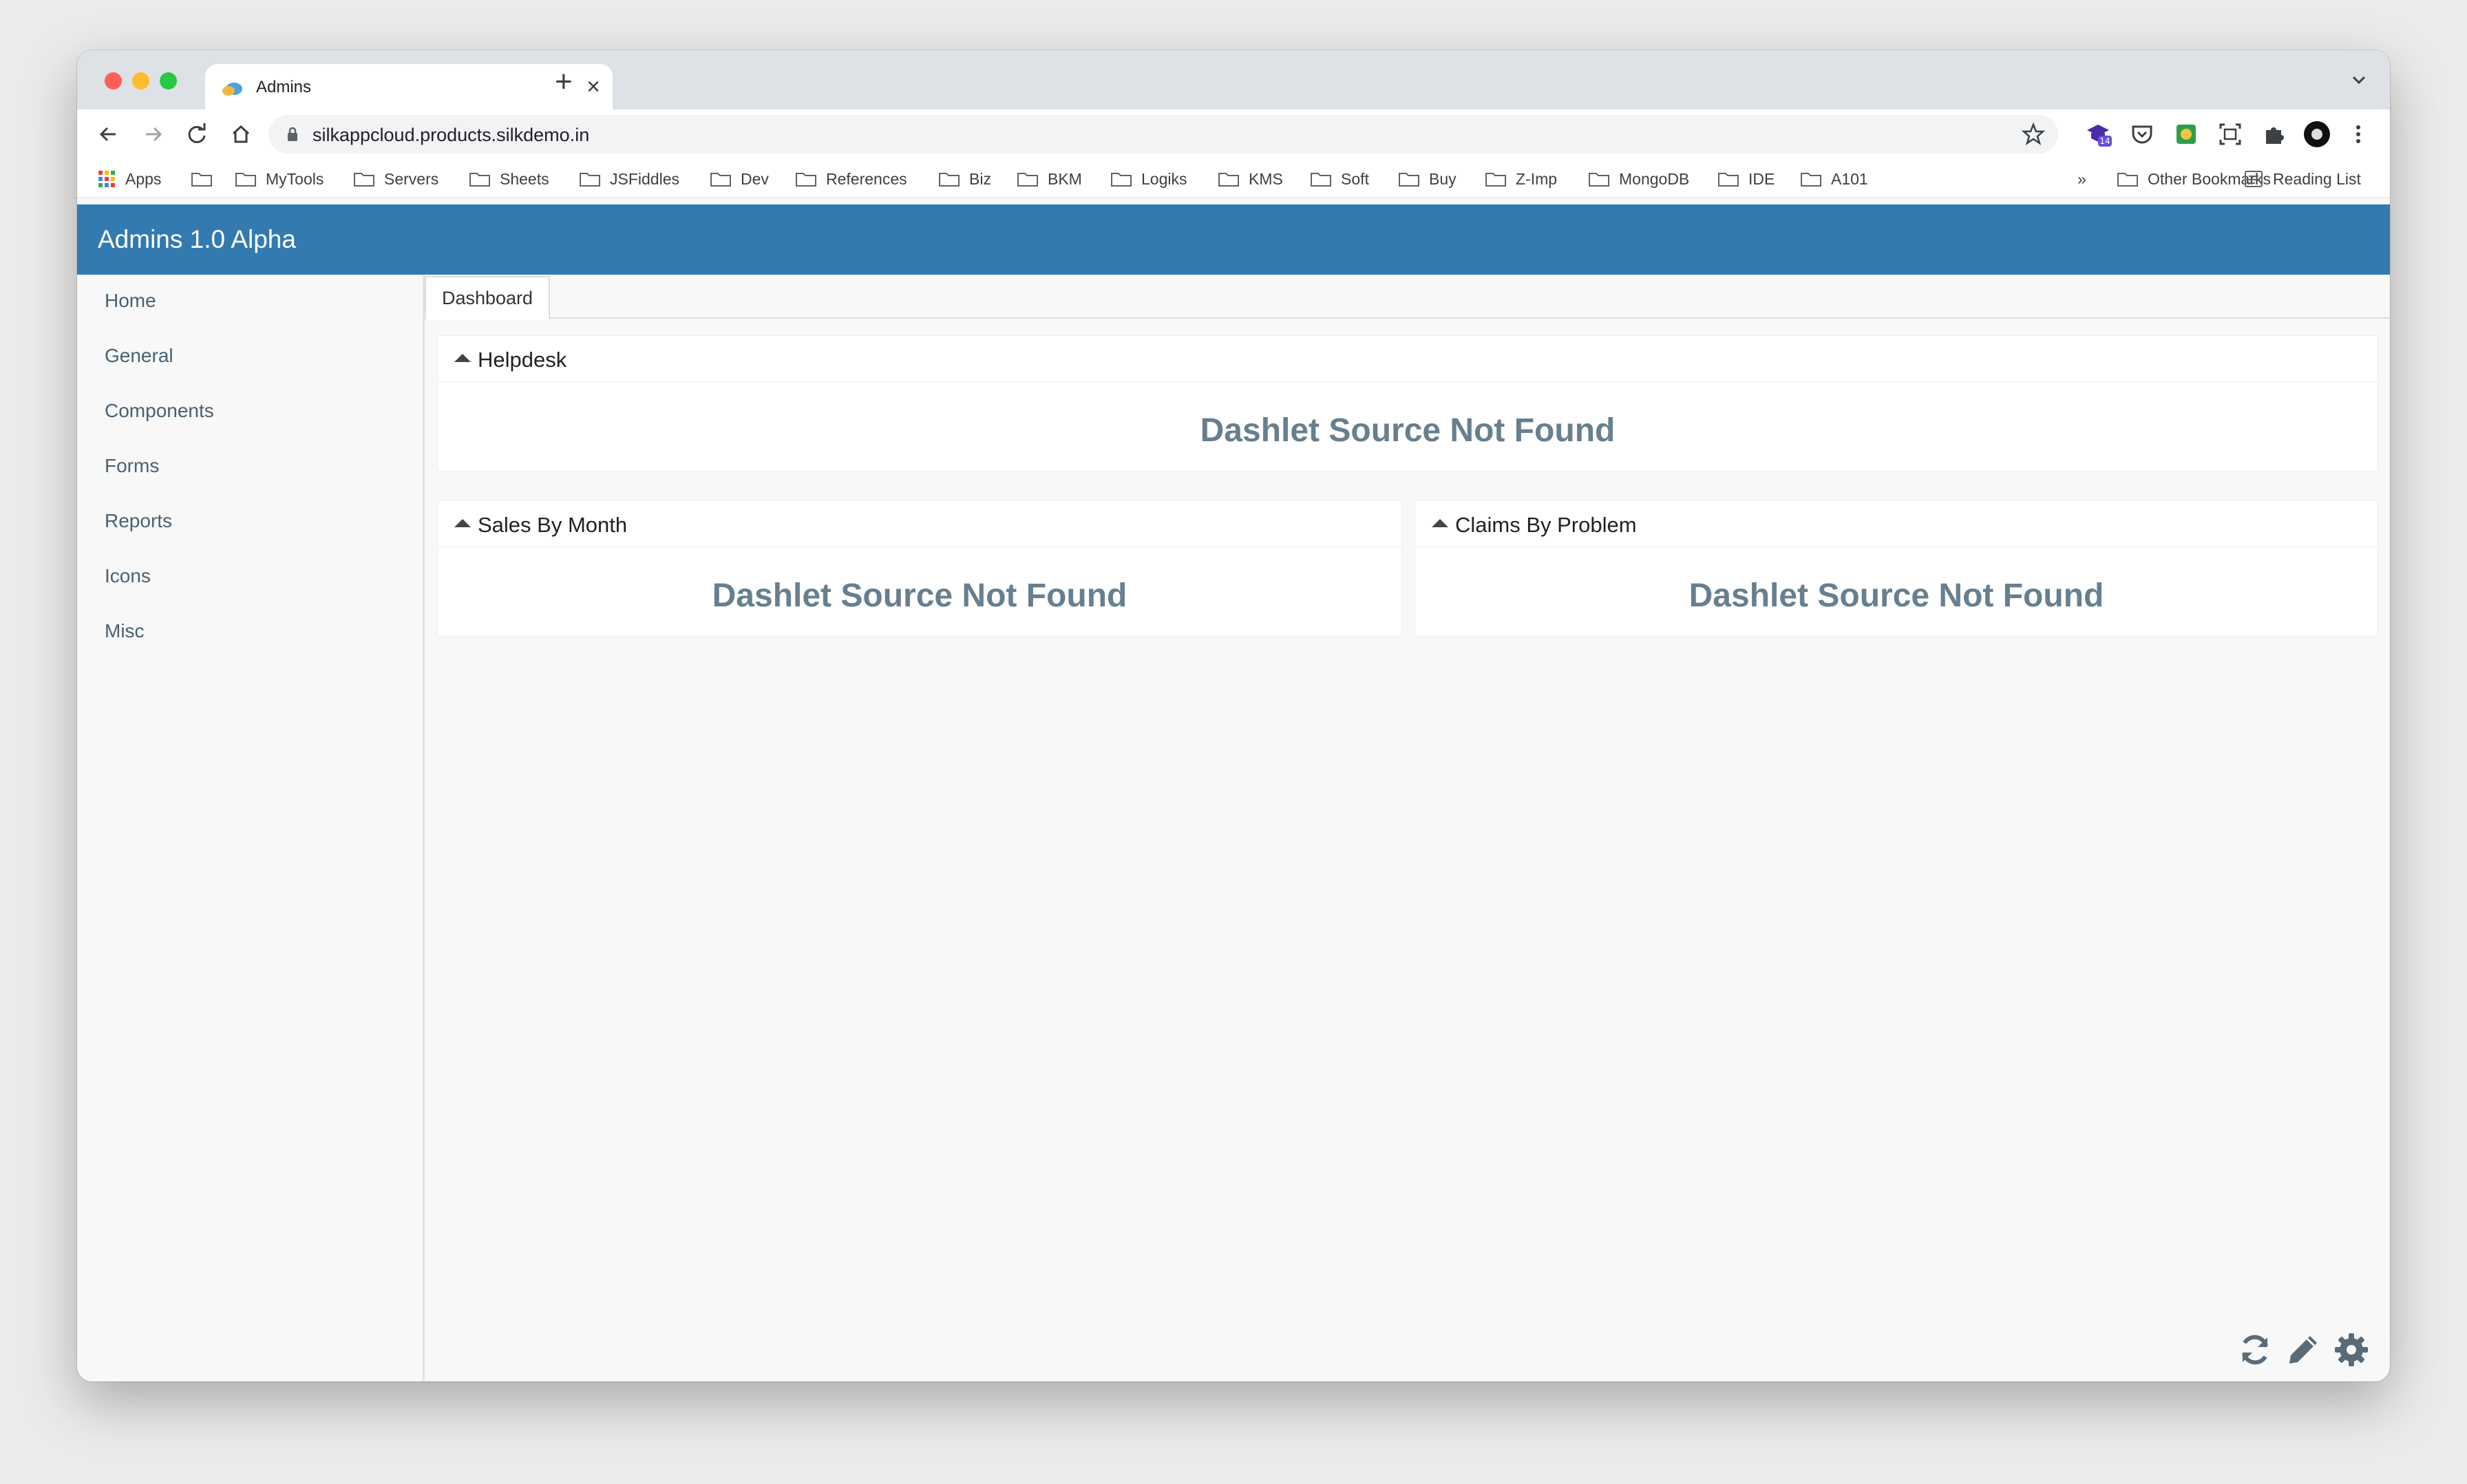 The image size is (2467, 1484). I want to click on bookmark-folder: BKM, so click(1049, 179).